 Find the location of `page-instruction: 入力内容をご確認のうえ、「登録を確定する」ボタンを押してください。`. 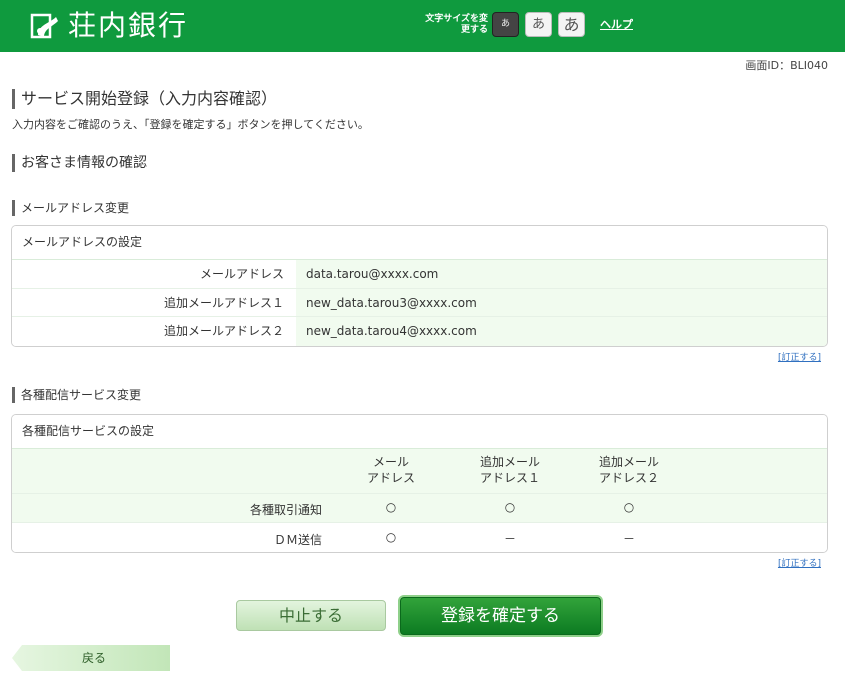

page-instruction: 入力内容をご確認のうえ、「登録を確定する」ボタンを押してください。 is located at coordinates (190, 124).